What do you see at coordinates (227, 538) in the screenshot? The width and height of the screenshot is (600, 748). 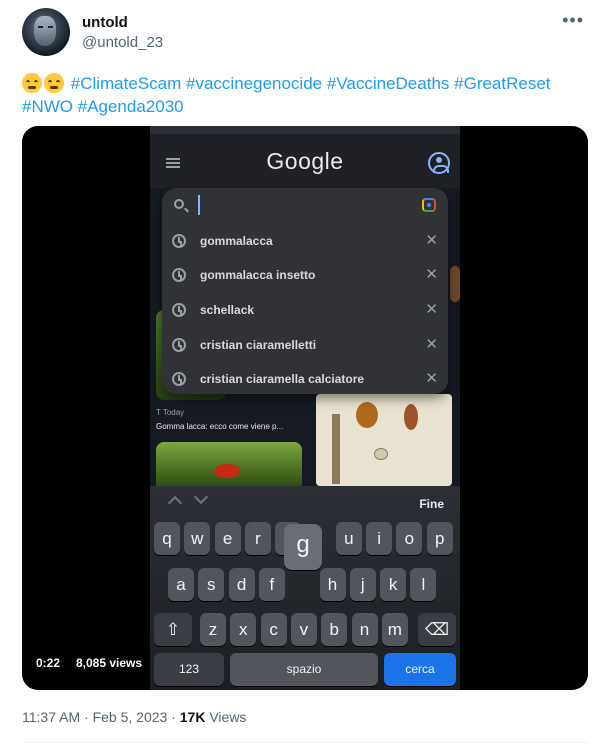 I see `key-e: e` at bounding box center [227, 538].